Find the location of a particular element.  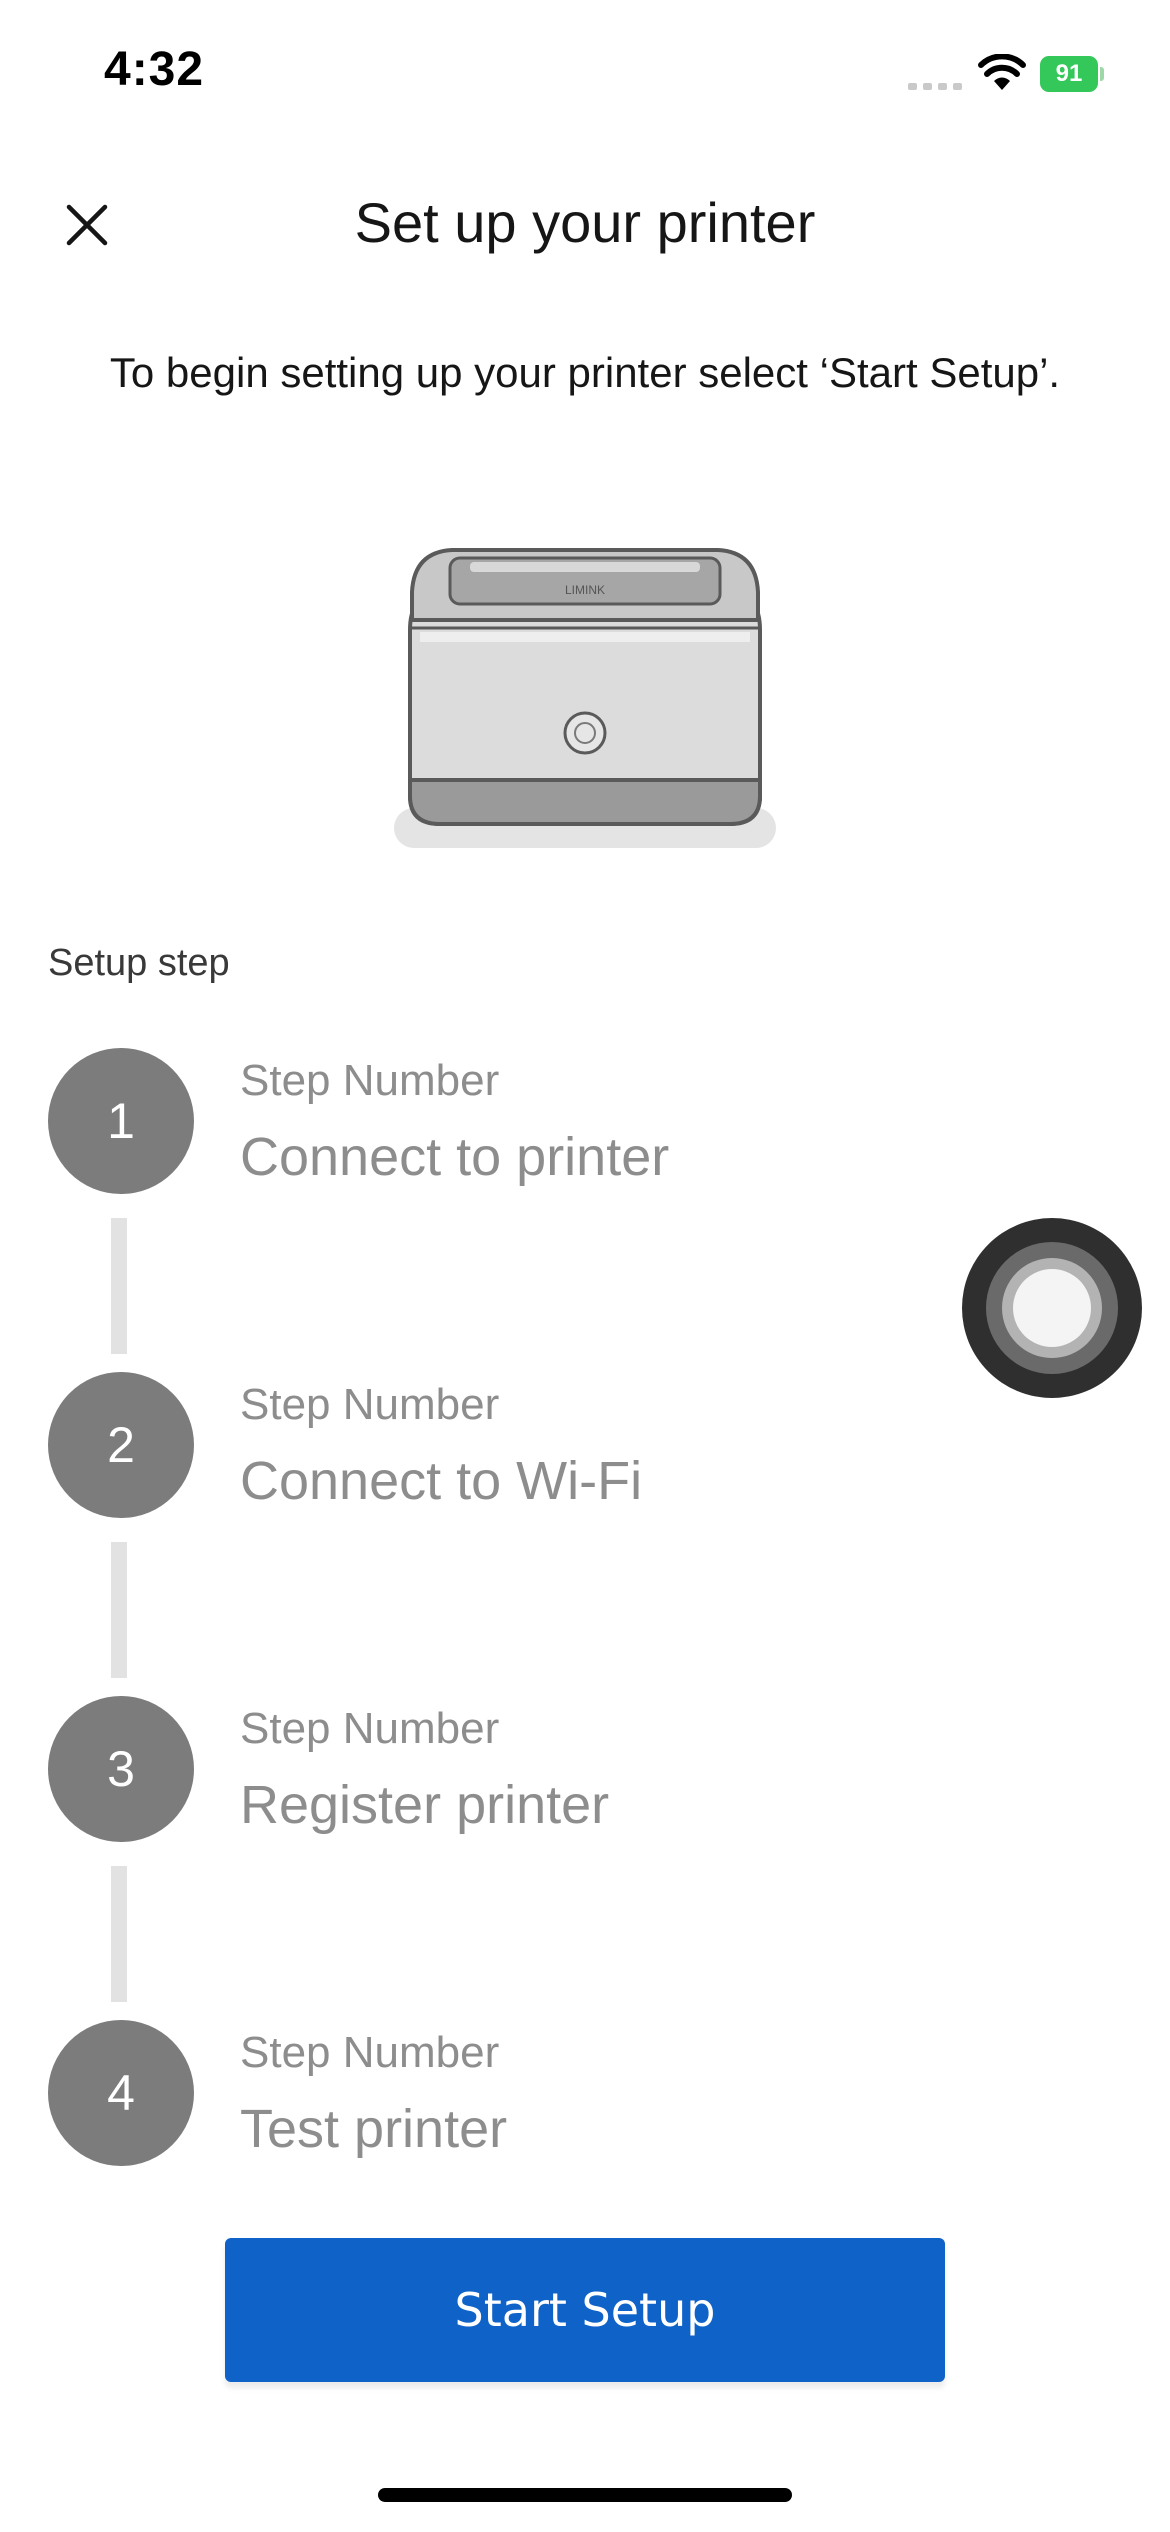

step-number-circle: 4 is located at coordinates (121, 2093).